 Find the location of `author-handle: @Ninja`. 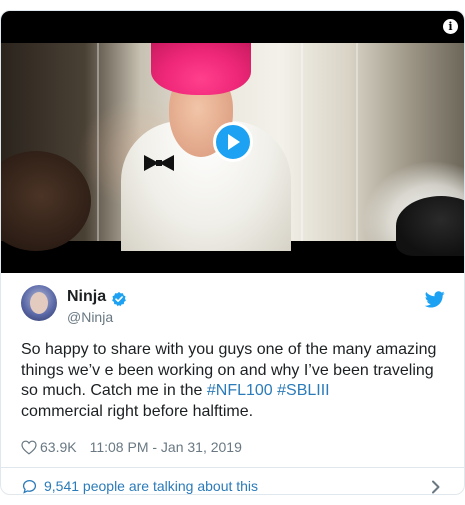

author-handle: @Ninja is located at coordinates (90, 317).